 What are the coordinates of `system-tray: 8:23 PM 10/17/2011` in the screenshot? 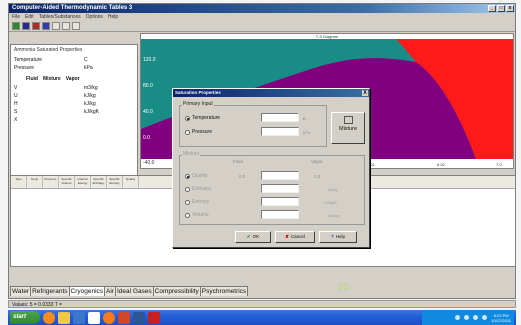 It's located at (468, 317).